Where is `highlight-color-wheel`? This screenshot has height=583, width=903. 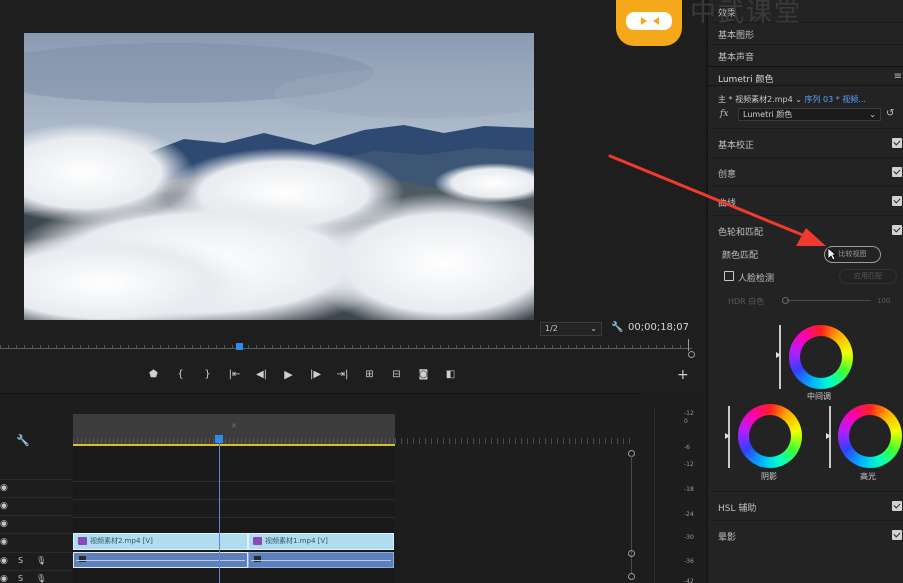
highlight-color-wheel is located at coordinates (870, 436).